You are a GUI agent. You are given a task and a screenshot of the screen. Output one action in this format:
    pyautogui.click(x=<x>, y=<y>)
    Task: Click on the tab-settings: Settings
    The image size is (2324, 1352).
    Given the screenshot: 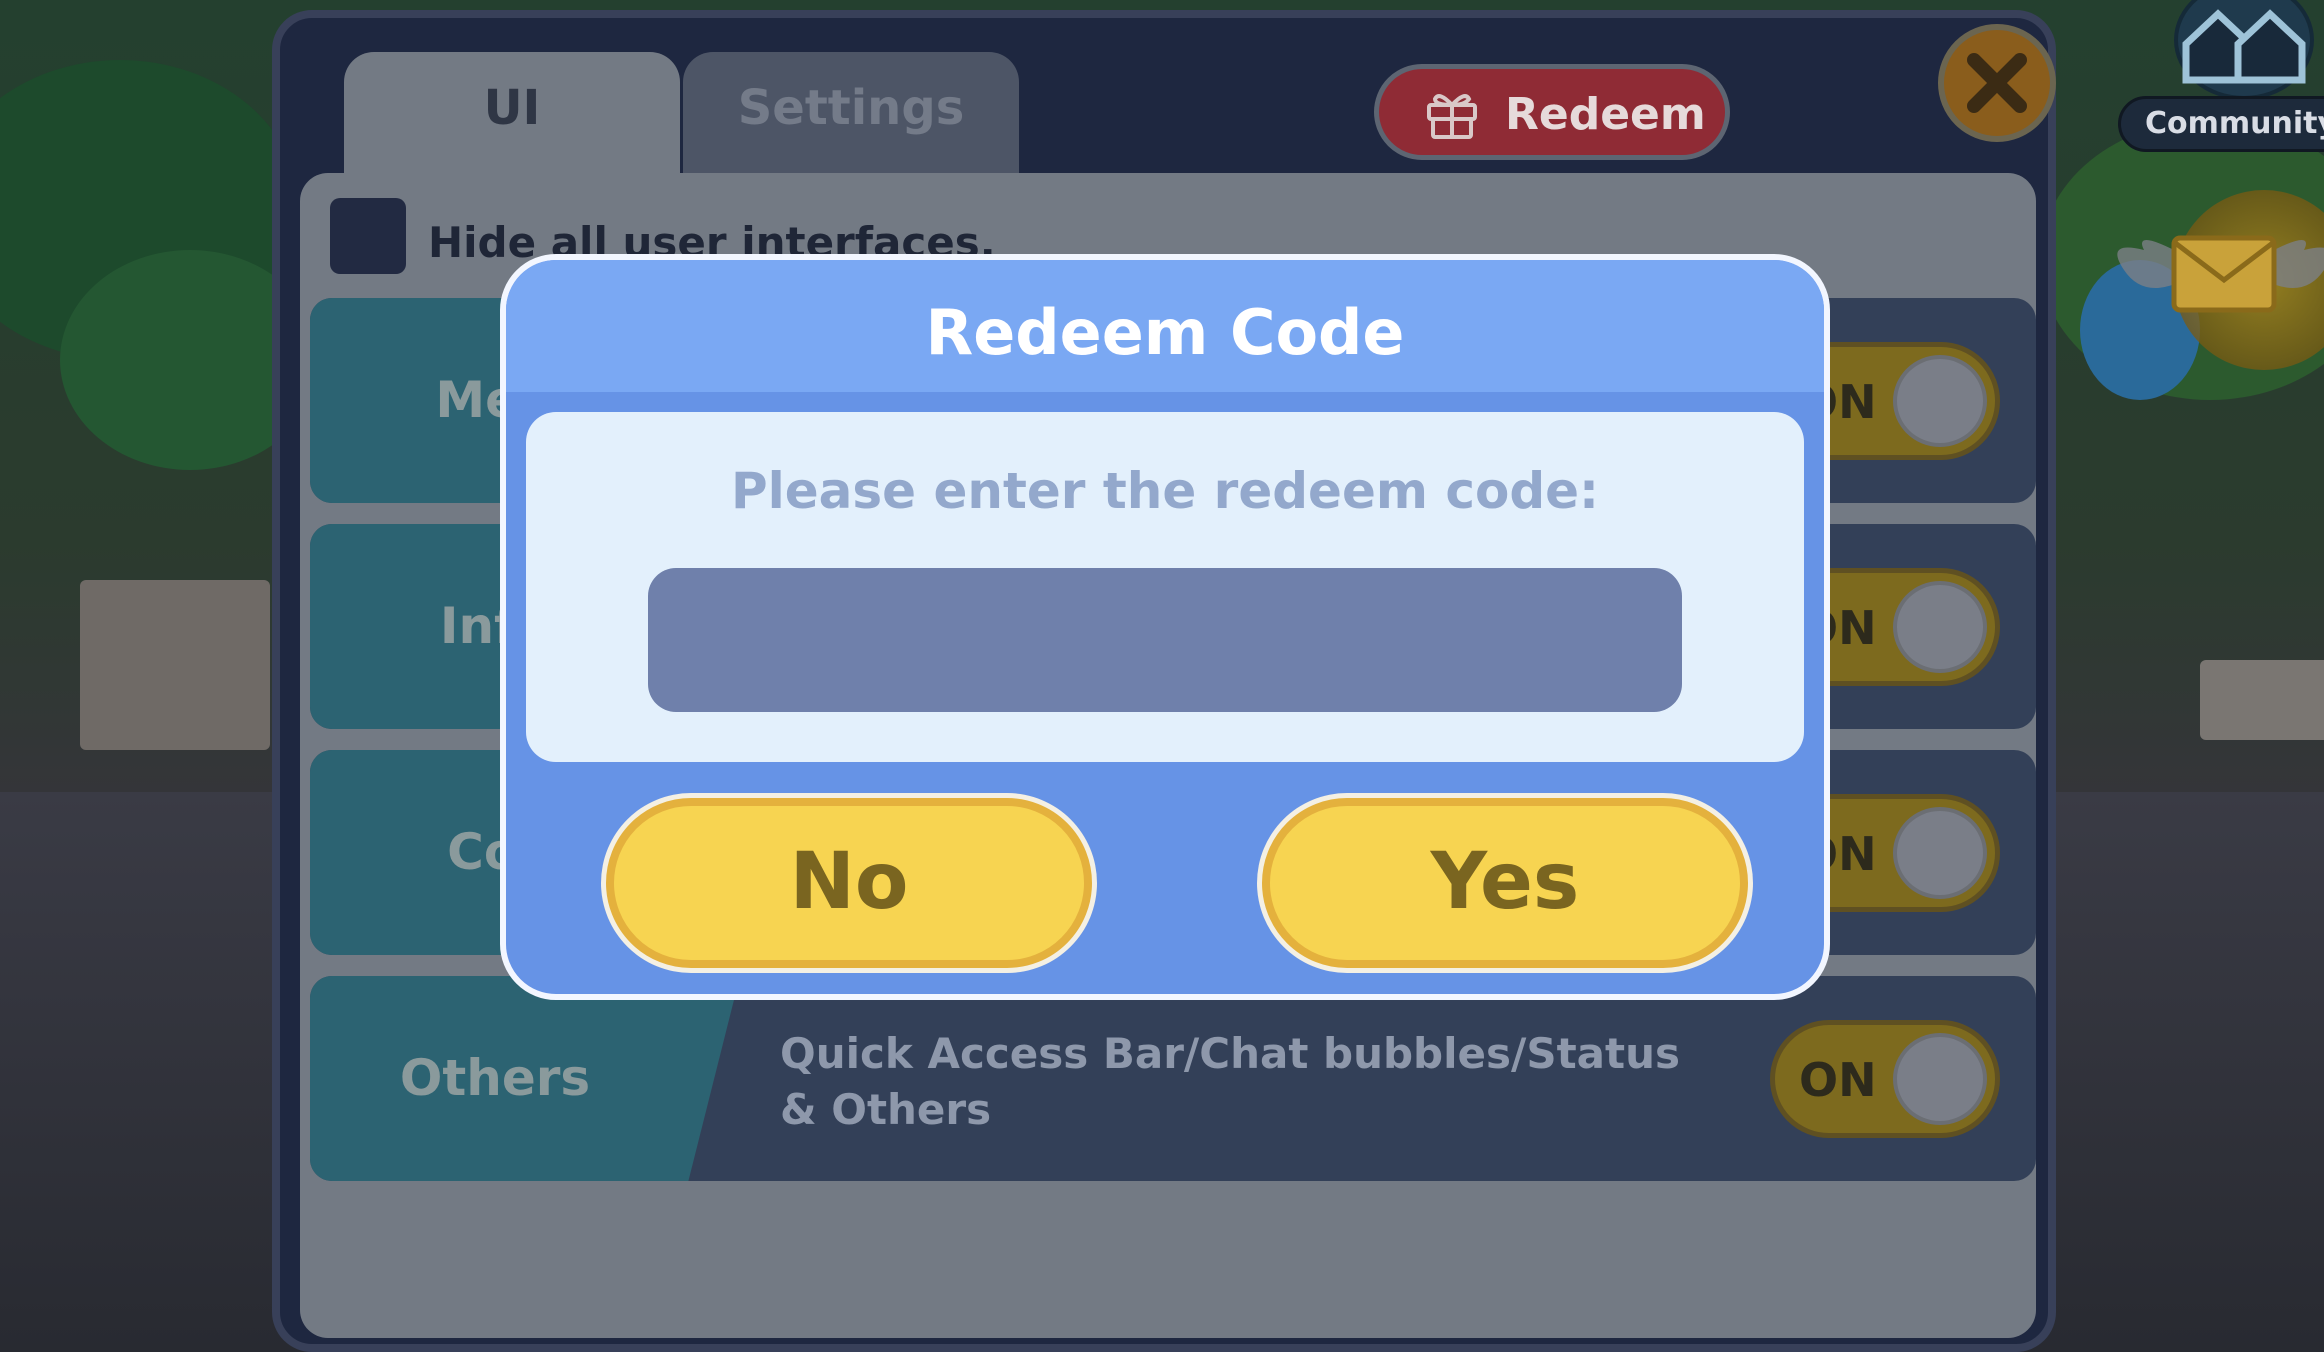 What is the action you would take?
    pyautogui.click(x=851, y=117)
    